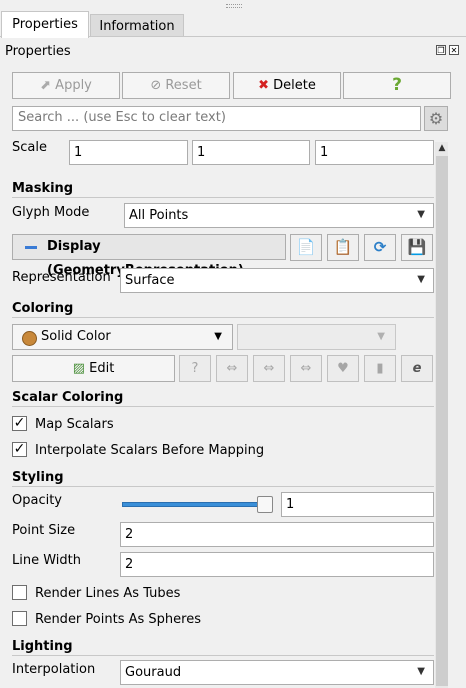 This screenshot has height=688, width=466. What do you see at coordinates (54, 669) in the screenshot?
I see `interpolation-label: Interpolation` at bounding box center [54, 669].